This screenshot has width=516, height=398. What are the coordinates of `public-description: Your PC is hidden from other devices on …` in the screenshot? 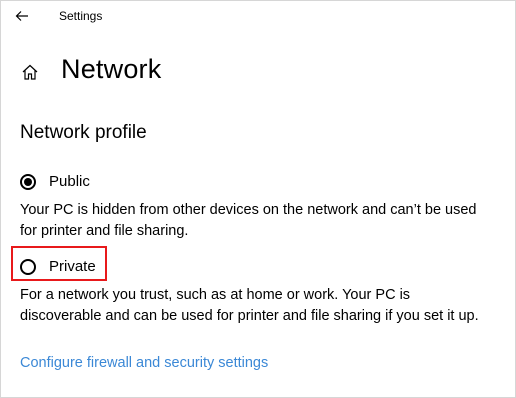 It's located at (248, 220).